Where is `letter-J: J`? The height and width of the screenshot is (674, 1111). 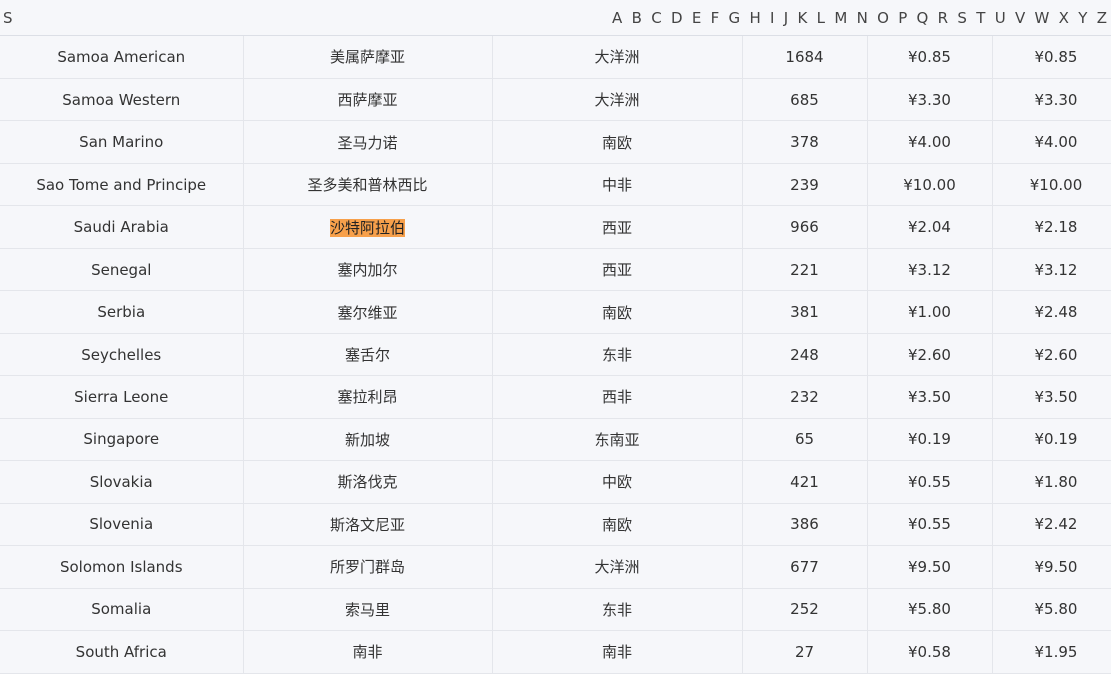
letter-J: J is located at coordinates (786, 18).